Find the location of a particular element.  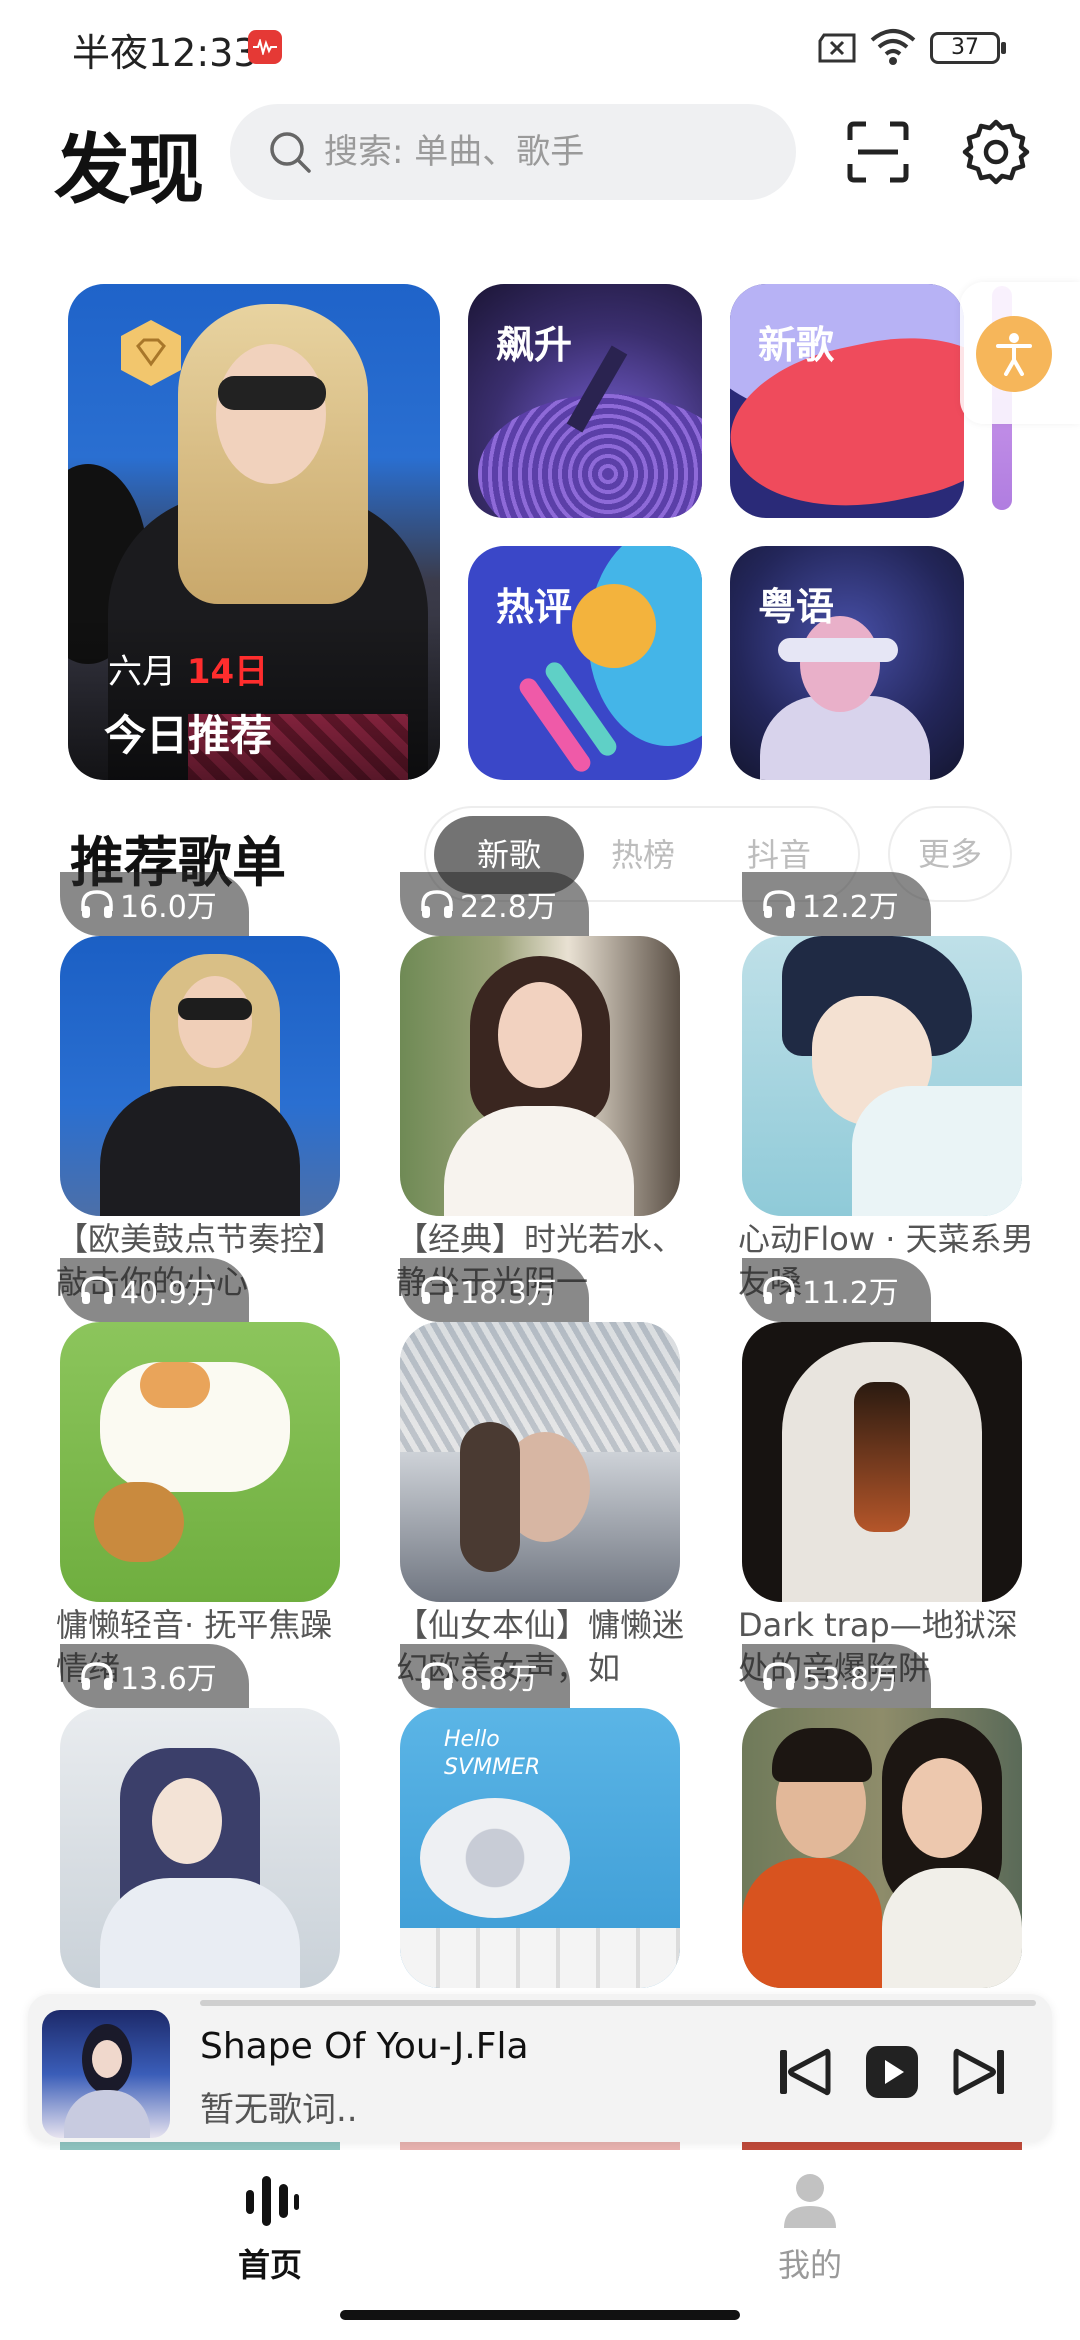

nav-mine-label: 我的 is located at coordinates (809, 2265).